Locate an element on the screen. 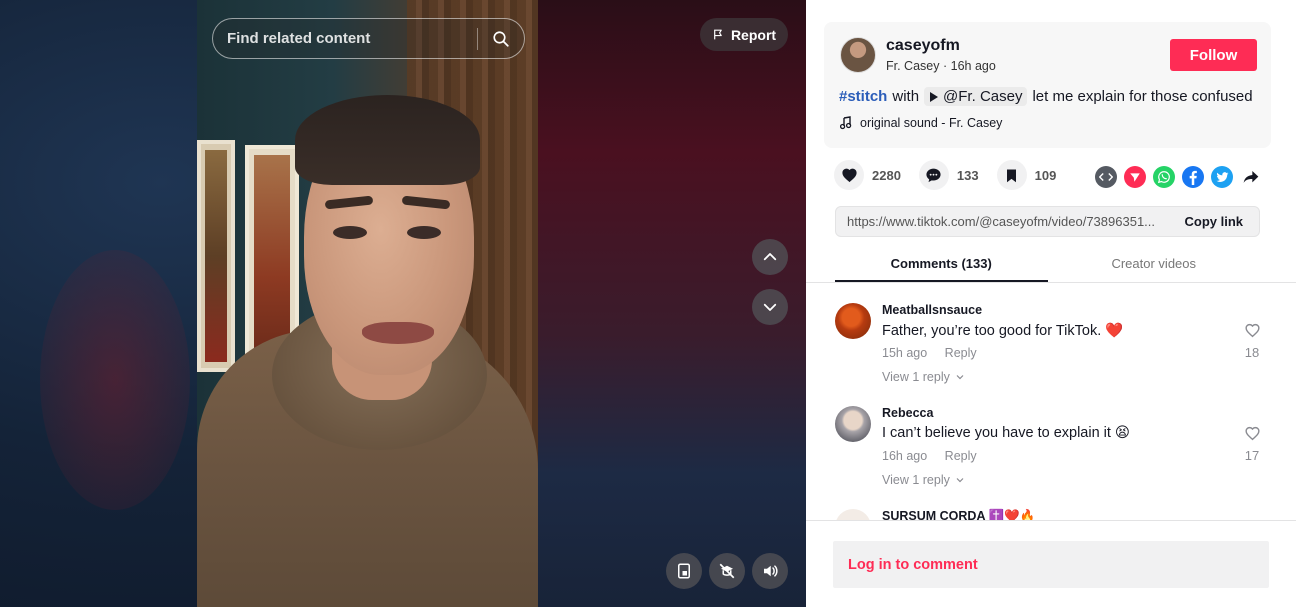 This screenshot has height=607, width=1296. mini-player-button is located at coordinates (684, 571).